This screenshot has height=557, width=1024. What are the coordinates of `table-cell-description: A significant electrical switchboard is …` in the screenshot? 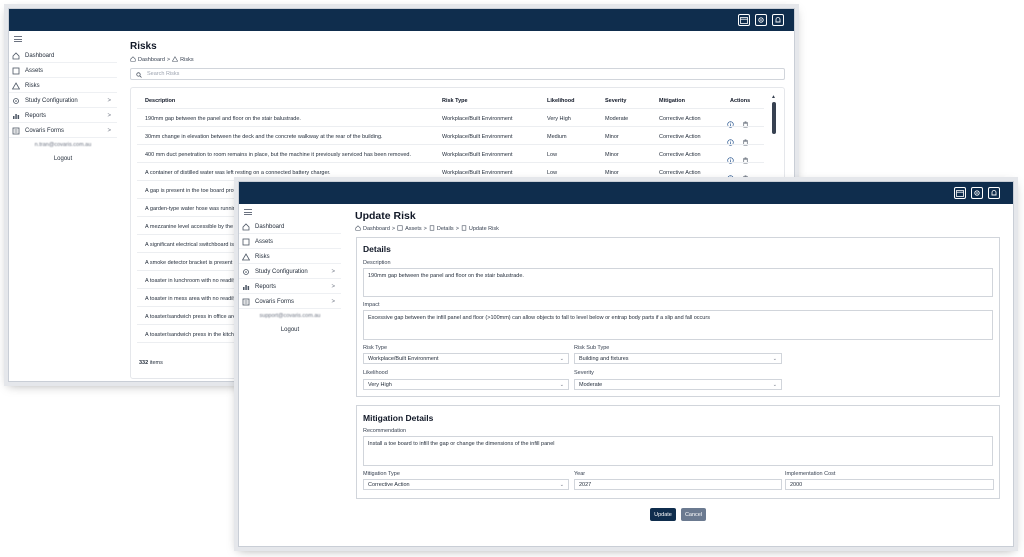 It's located at (192, 245).